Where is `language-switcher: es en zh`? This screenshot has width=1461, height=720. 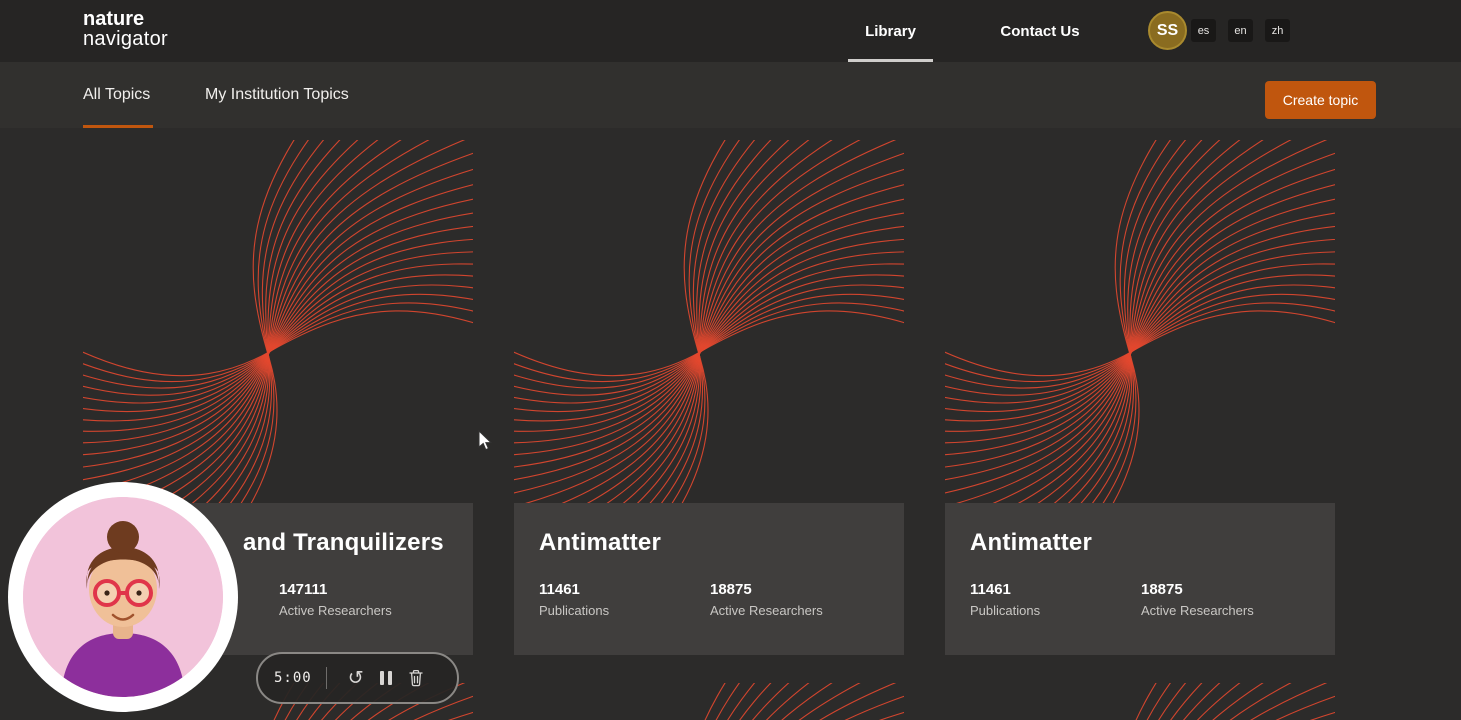 language-switcher: es en zh is located at coordinates (1240, 30).